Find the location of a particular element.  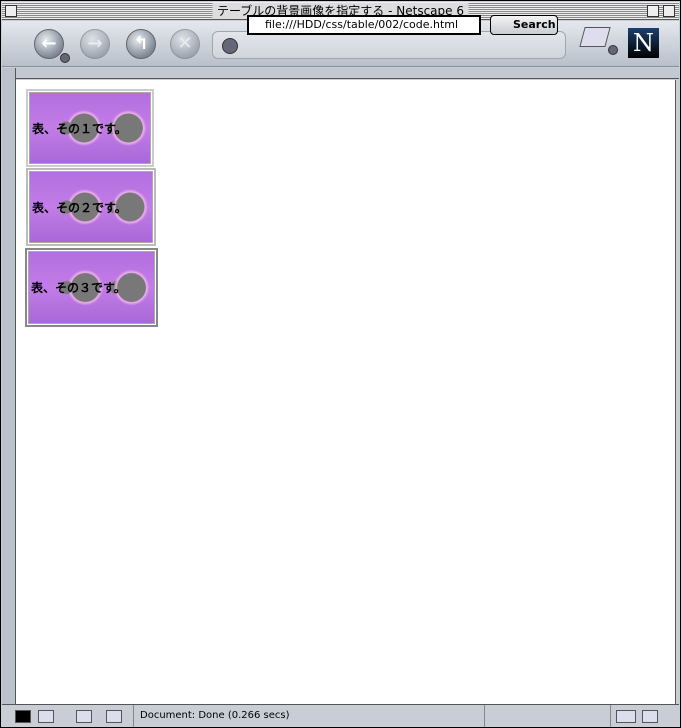

status-text: Document: Done (0.266 secs) is located at coordinates (215, 715).